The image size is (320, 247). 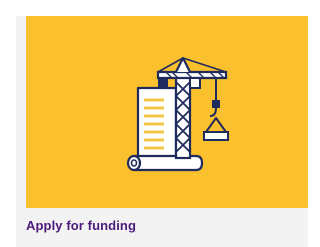 What do you see at coordinates (157, 125) in the screenshot?
I see `blueprint-paper` at bounding box center [157, 125].